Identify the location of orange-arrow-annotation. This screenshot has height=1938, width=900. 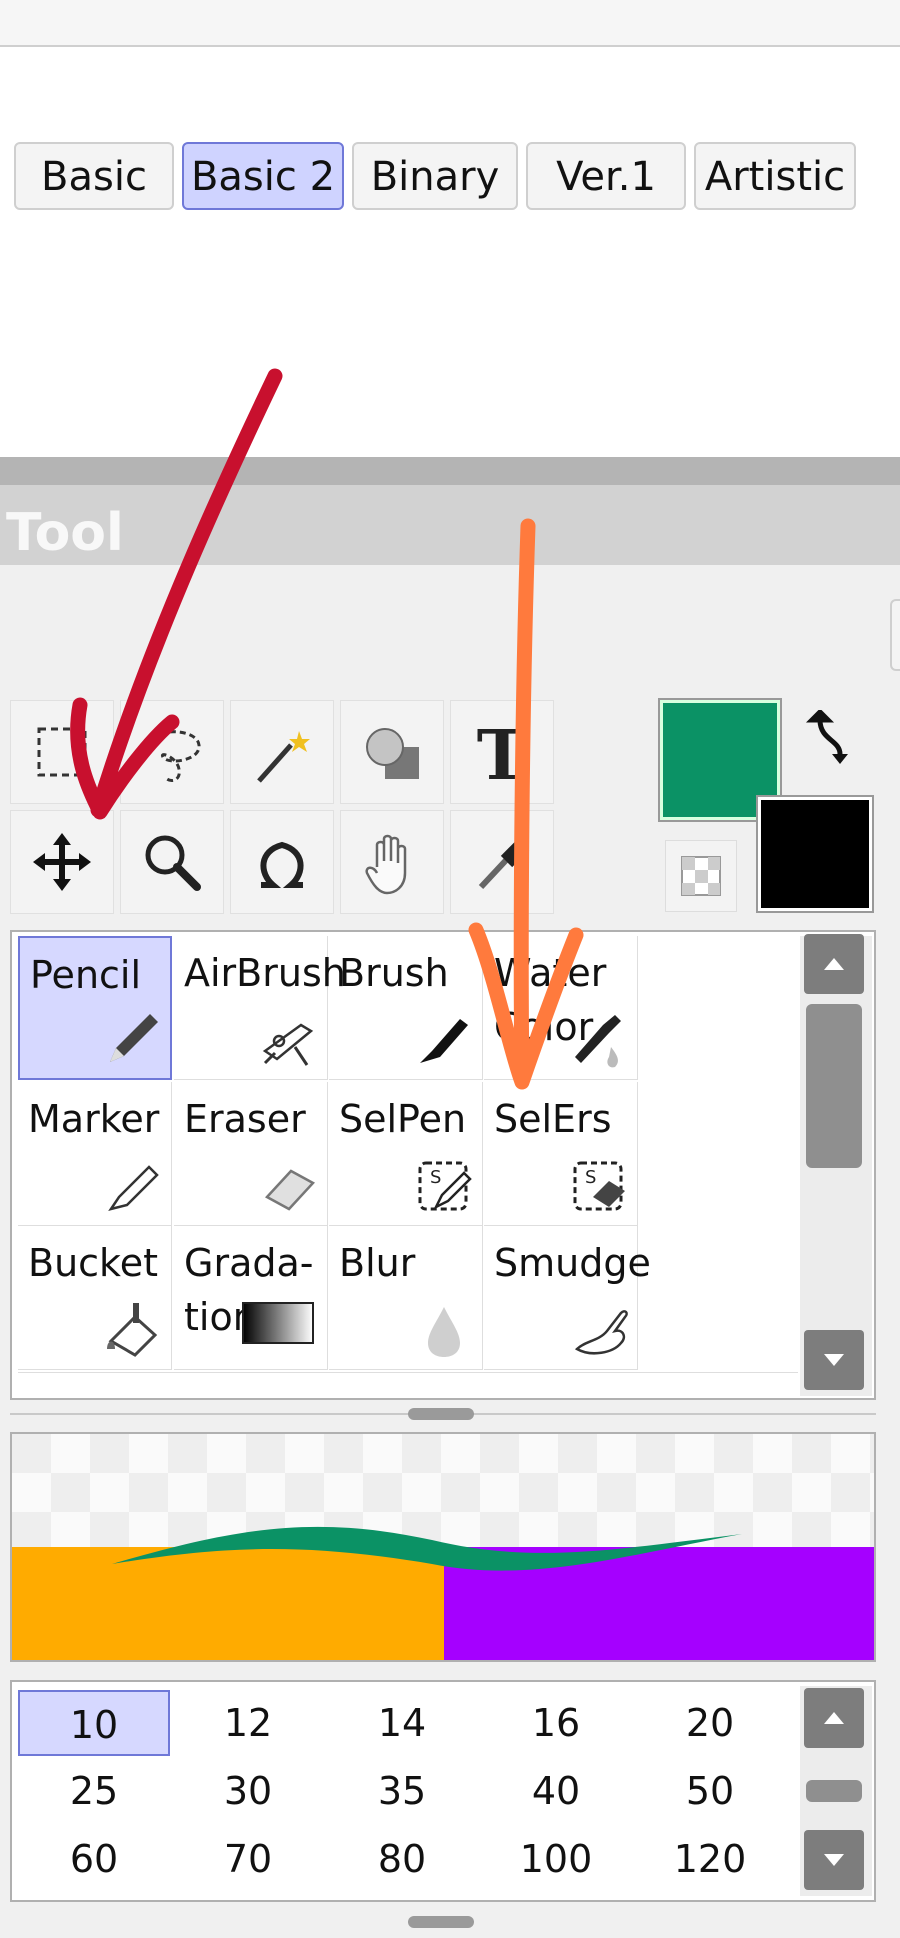
(526, 804).